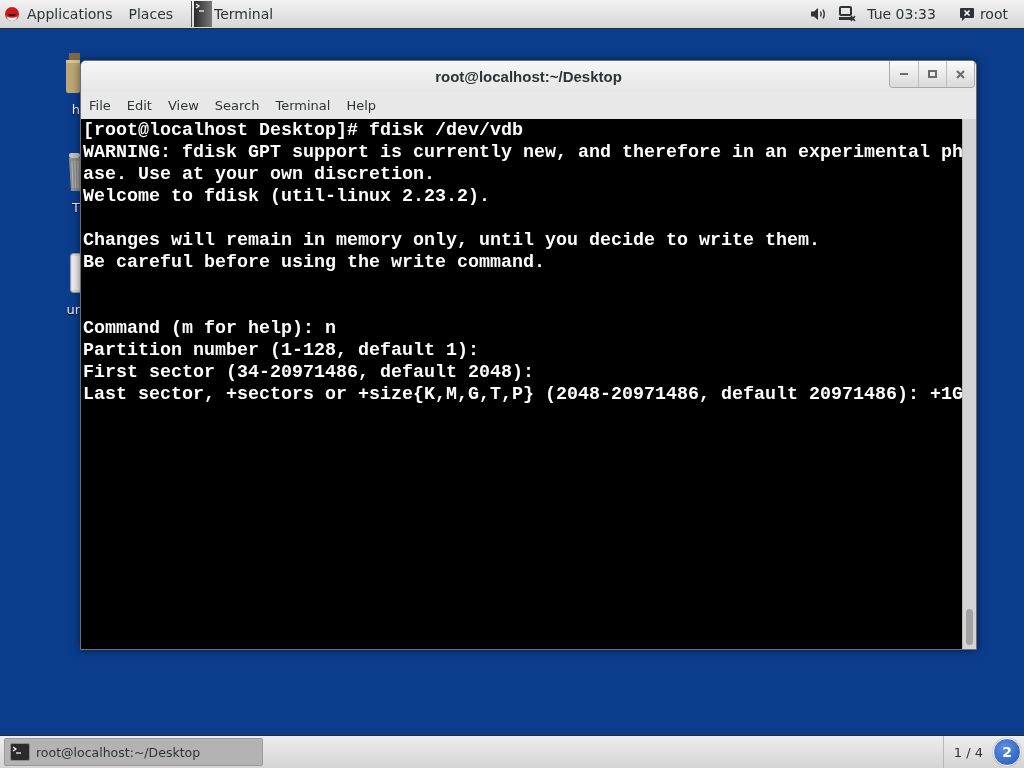  What do you see at coordinates (73, 310) in the screenshot?
I see `desktop-icon-label: ur` at bounding box center [73, 310].